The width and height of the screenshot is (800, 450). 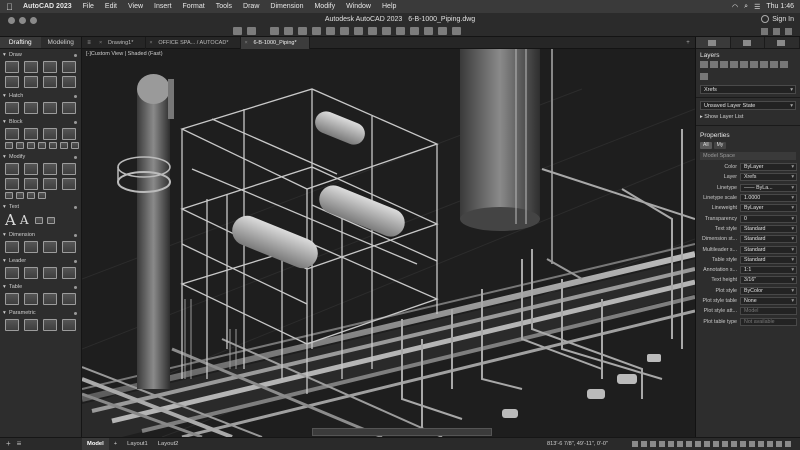 I want to click on add-leader-icon, so click(x=31, y=273).